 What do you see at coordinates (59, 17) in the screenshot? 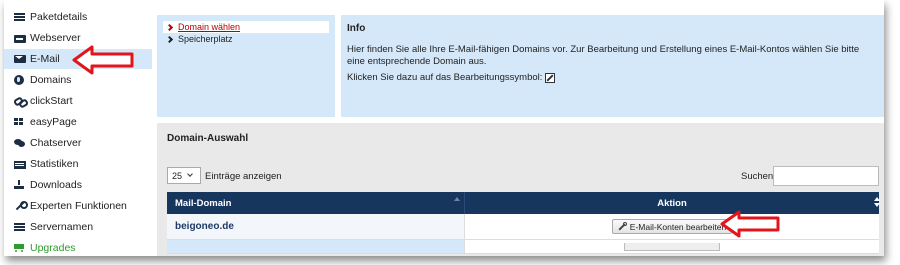
I see `sidebar-item-label: Paketdetails` at bounding box center [59, 17].